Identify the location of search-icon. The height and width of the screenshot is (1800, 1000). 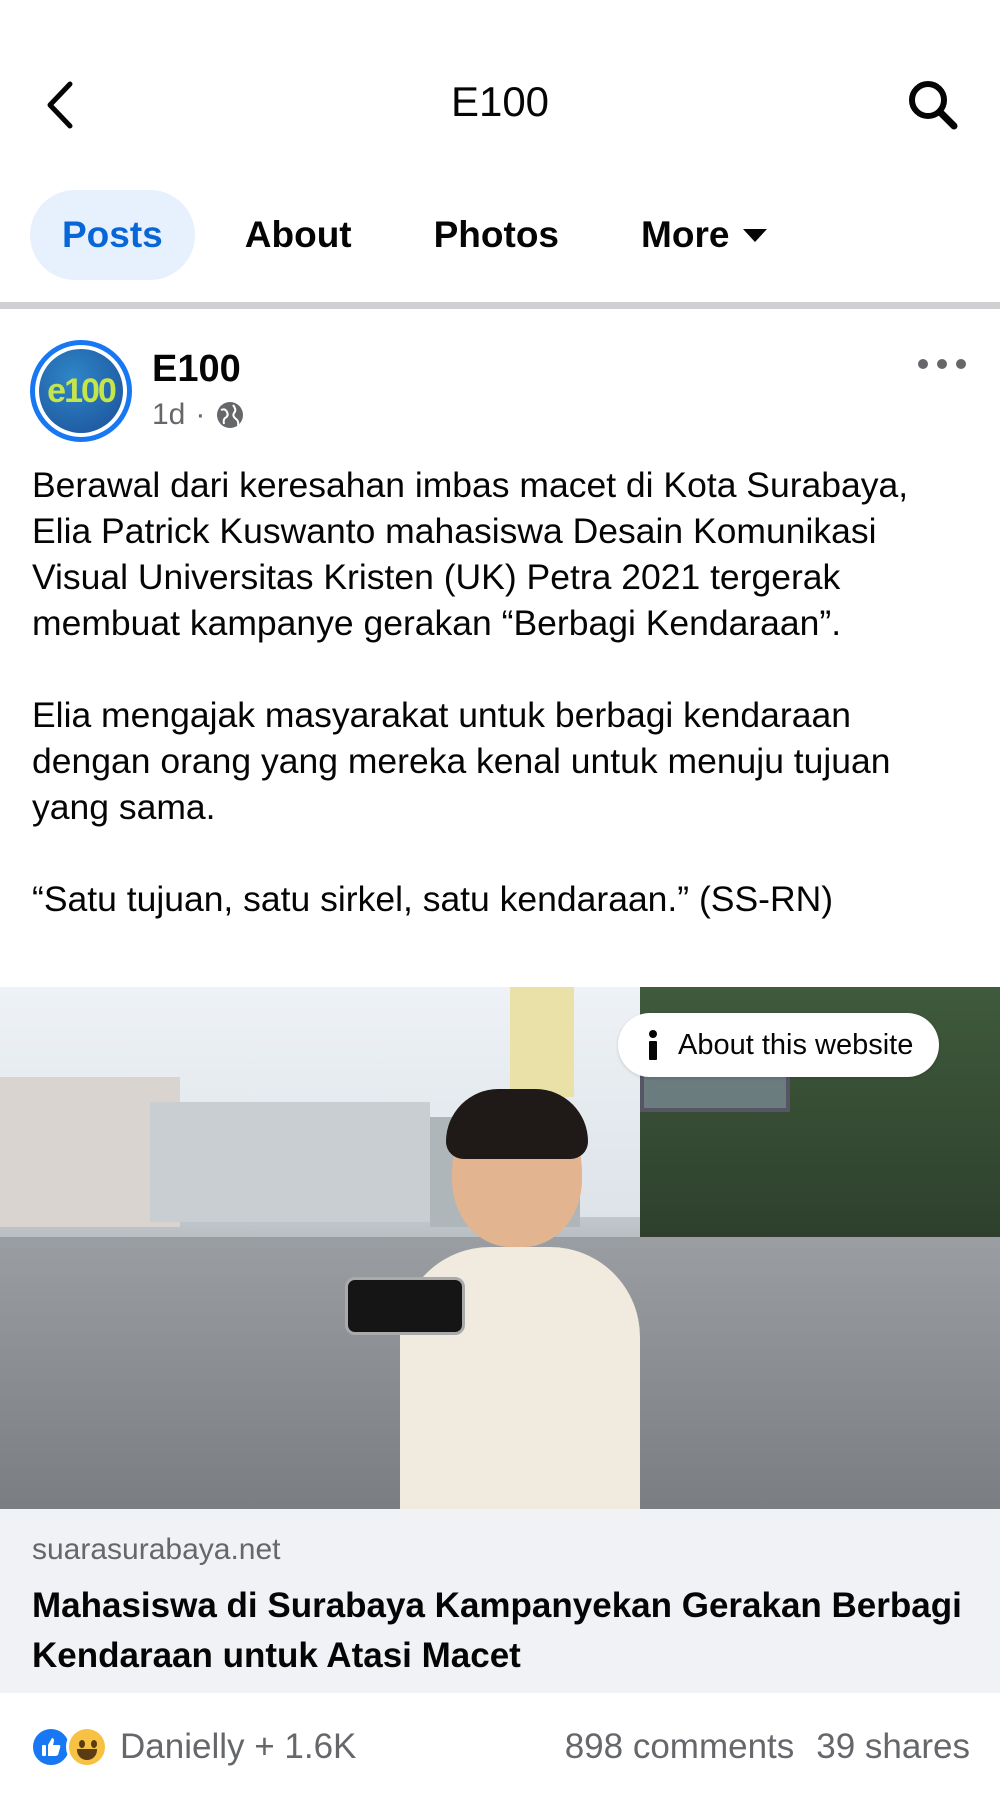
(933, 105).